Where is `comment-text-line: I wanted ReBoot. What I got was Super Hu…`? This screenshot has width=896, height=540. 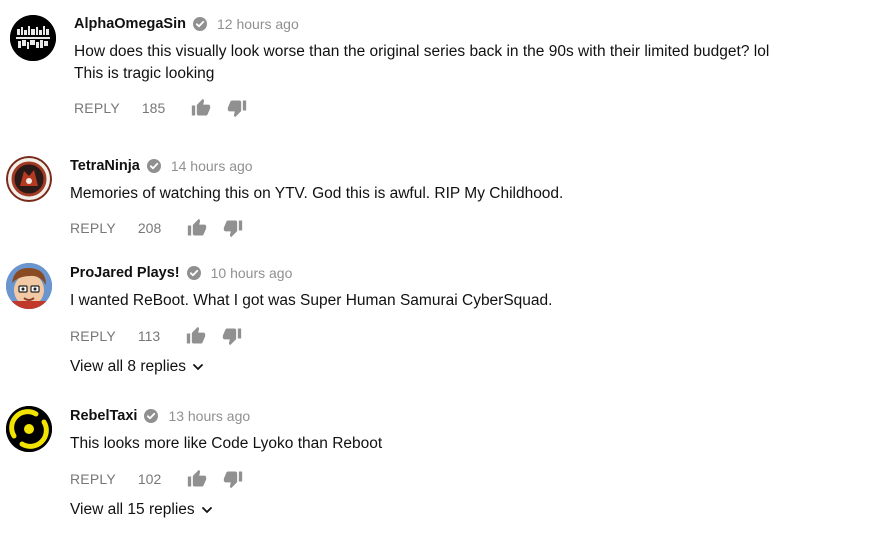 comment-text-line: I wanted ReBoot. What I got was Super Hu… is located at coordinates (311, 300).